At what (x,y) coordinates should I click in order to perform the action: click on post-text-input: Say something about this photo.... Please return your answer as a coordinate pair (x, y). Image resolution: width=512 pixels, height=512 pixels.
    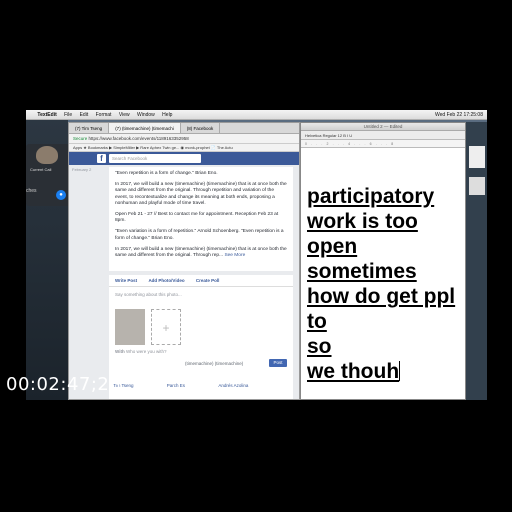
    Looking at the image, I should click on (201, 294).